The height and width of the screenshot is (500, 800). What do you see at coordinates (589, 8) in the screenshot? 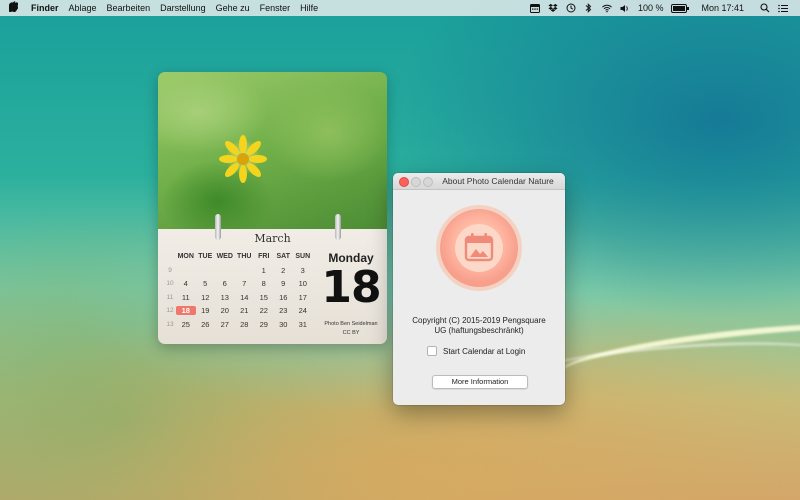
I see `bluetooth-icon` at bounding box center [589, 8].